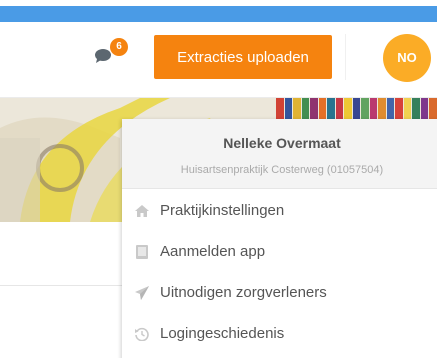  What do you see at coordinates (142, 211) in the screenshot?
I see `home-icon` at bounding box center [142, 211].